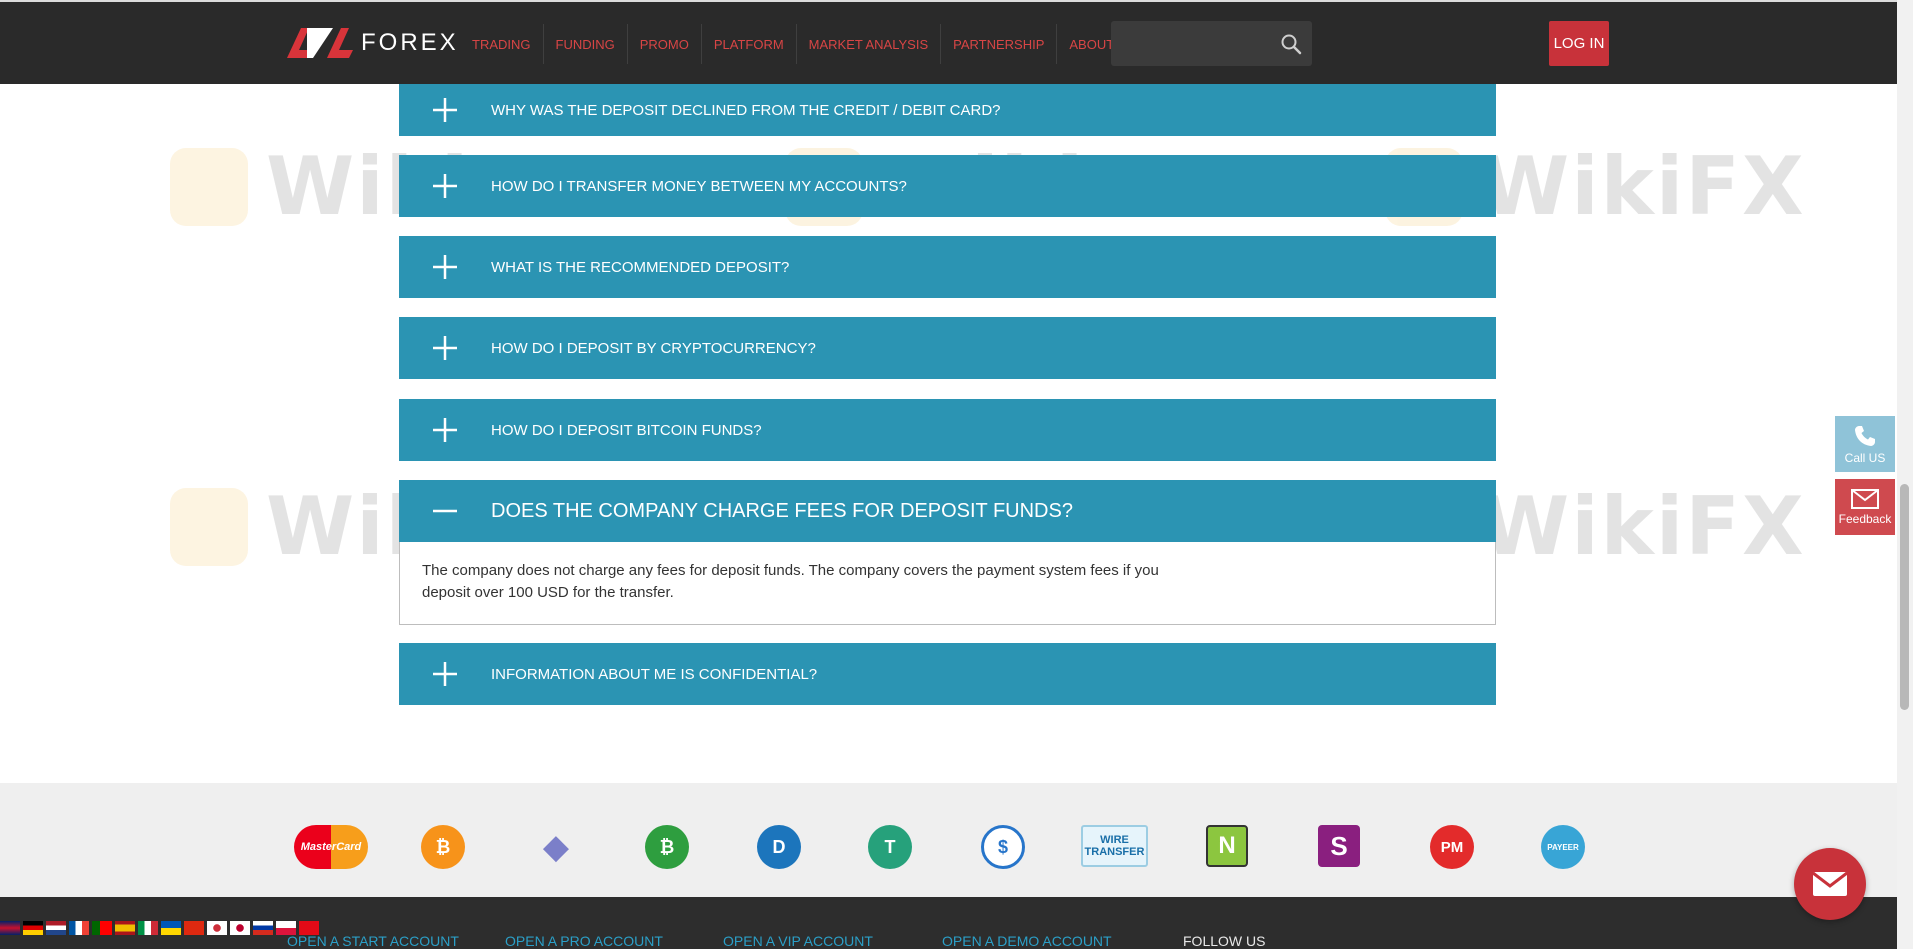  Describe the element at coordinates (102, 928) in the screenshot. I see `flag-pt-icon` at that location.